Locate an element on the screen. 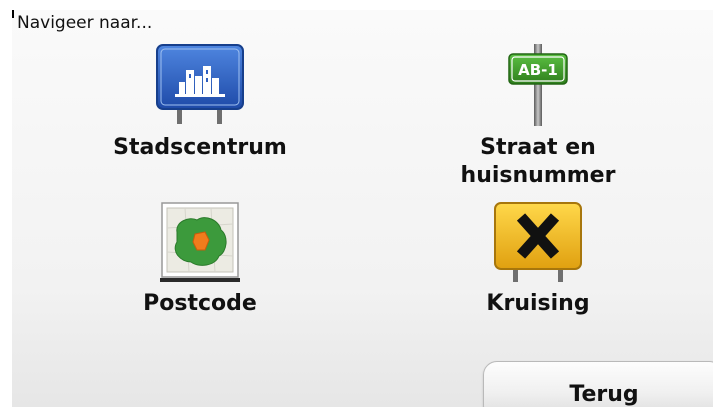 This screenshot has height=407, width=713. postcode-map-icon is located at coordinates (200, 242).